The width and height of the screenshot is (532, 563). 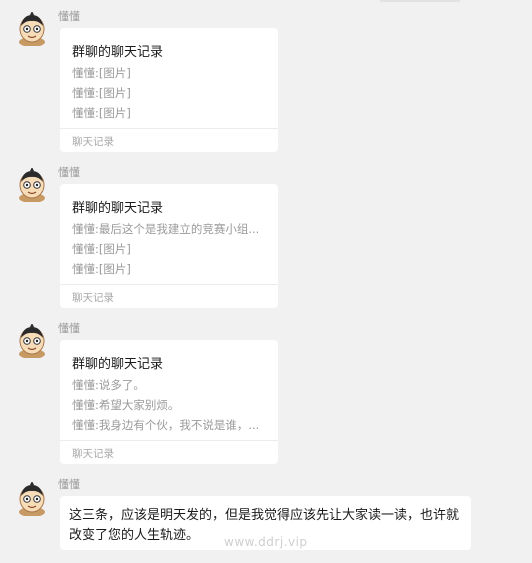 What do you see at coordinates (108, 385) in the screenshot?
I see `card-line: 懂懂:说多了。` at bounding box center [108, 385].